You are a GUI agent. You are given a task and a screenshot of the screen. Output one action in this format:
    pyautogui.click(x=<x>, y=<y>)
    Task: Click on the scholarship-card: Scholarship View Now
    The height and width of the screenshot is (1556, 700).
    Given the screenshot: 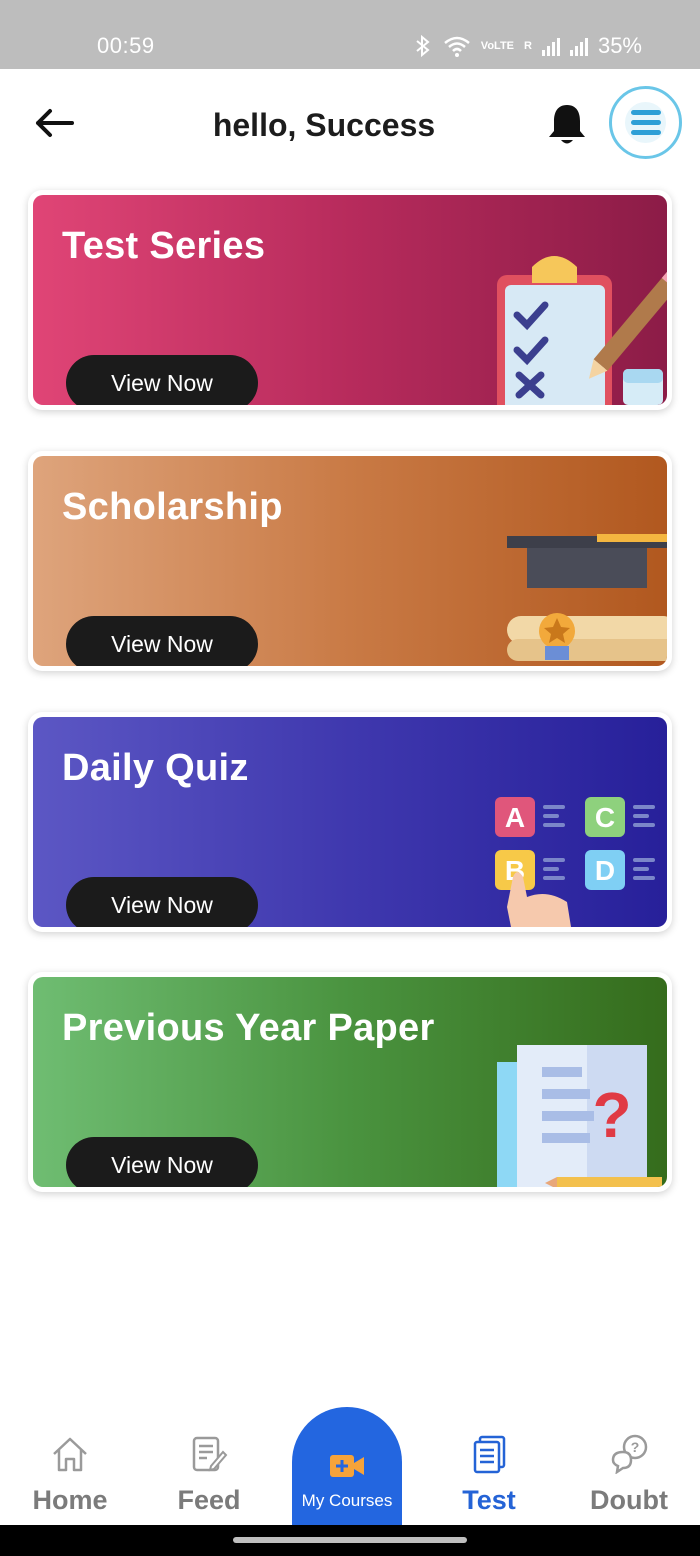 What is the action you would take?
    pyautogui.click(x=350, y=561)
    